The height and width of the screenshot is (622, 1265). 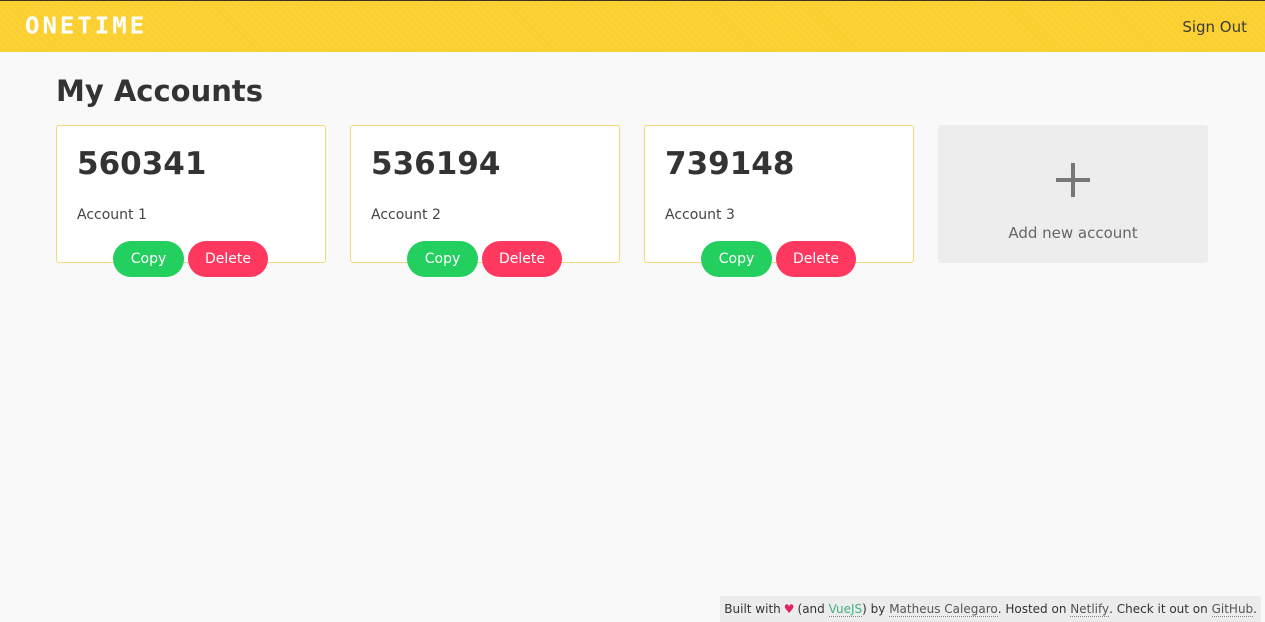 I want to click on account-card: 739148 Account 3 Copy Delete, so click(x=779, y=201).